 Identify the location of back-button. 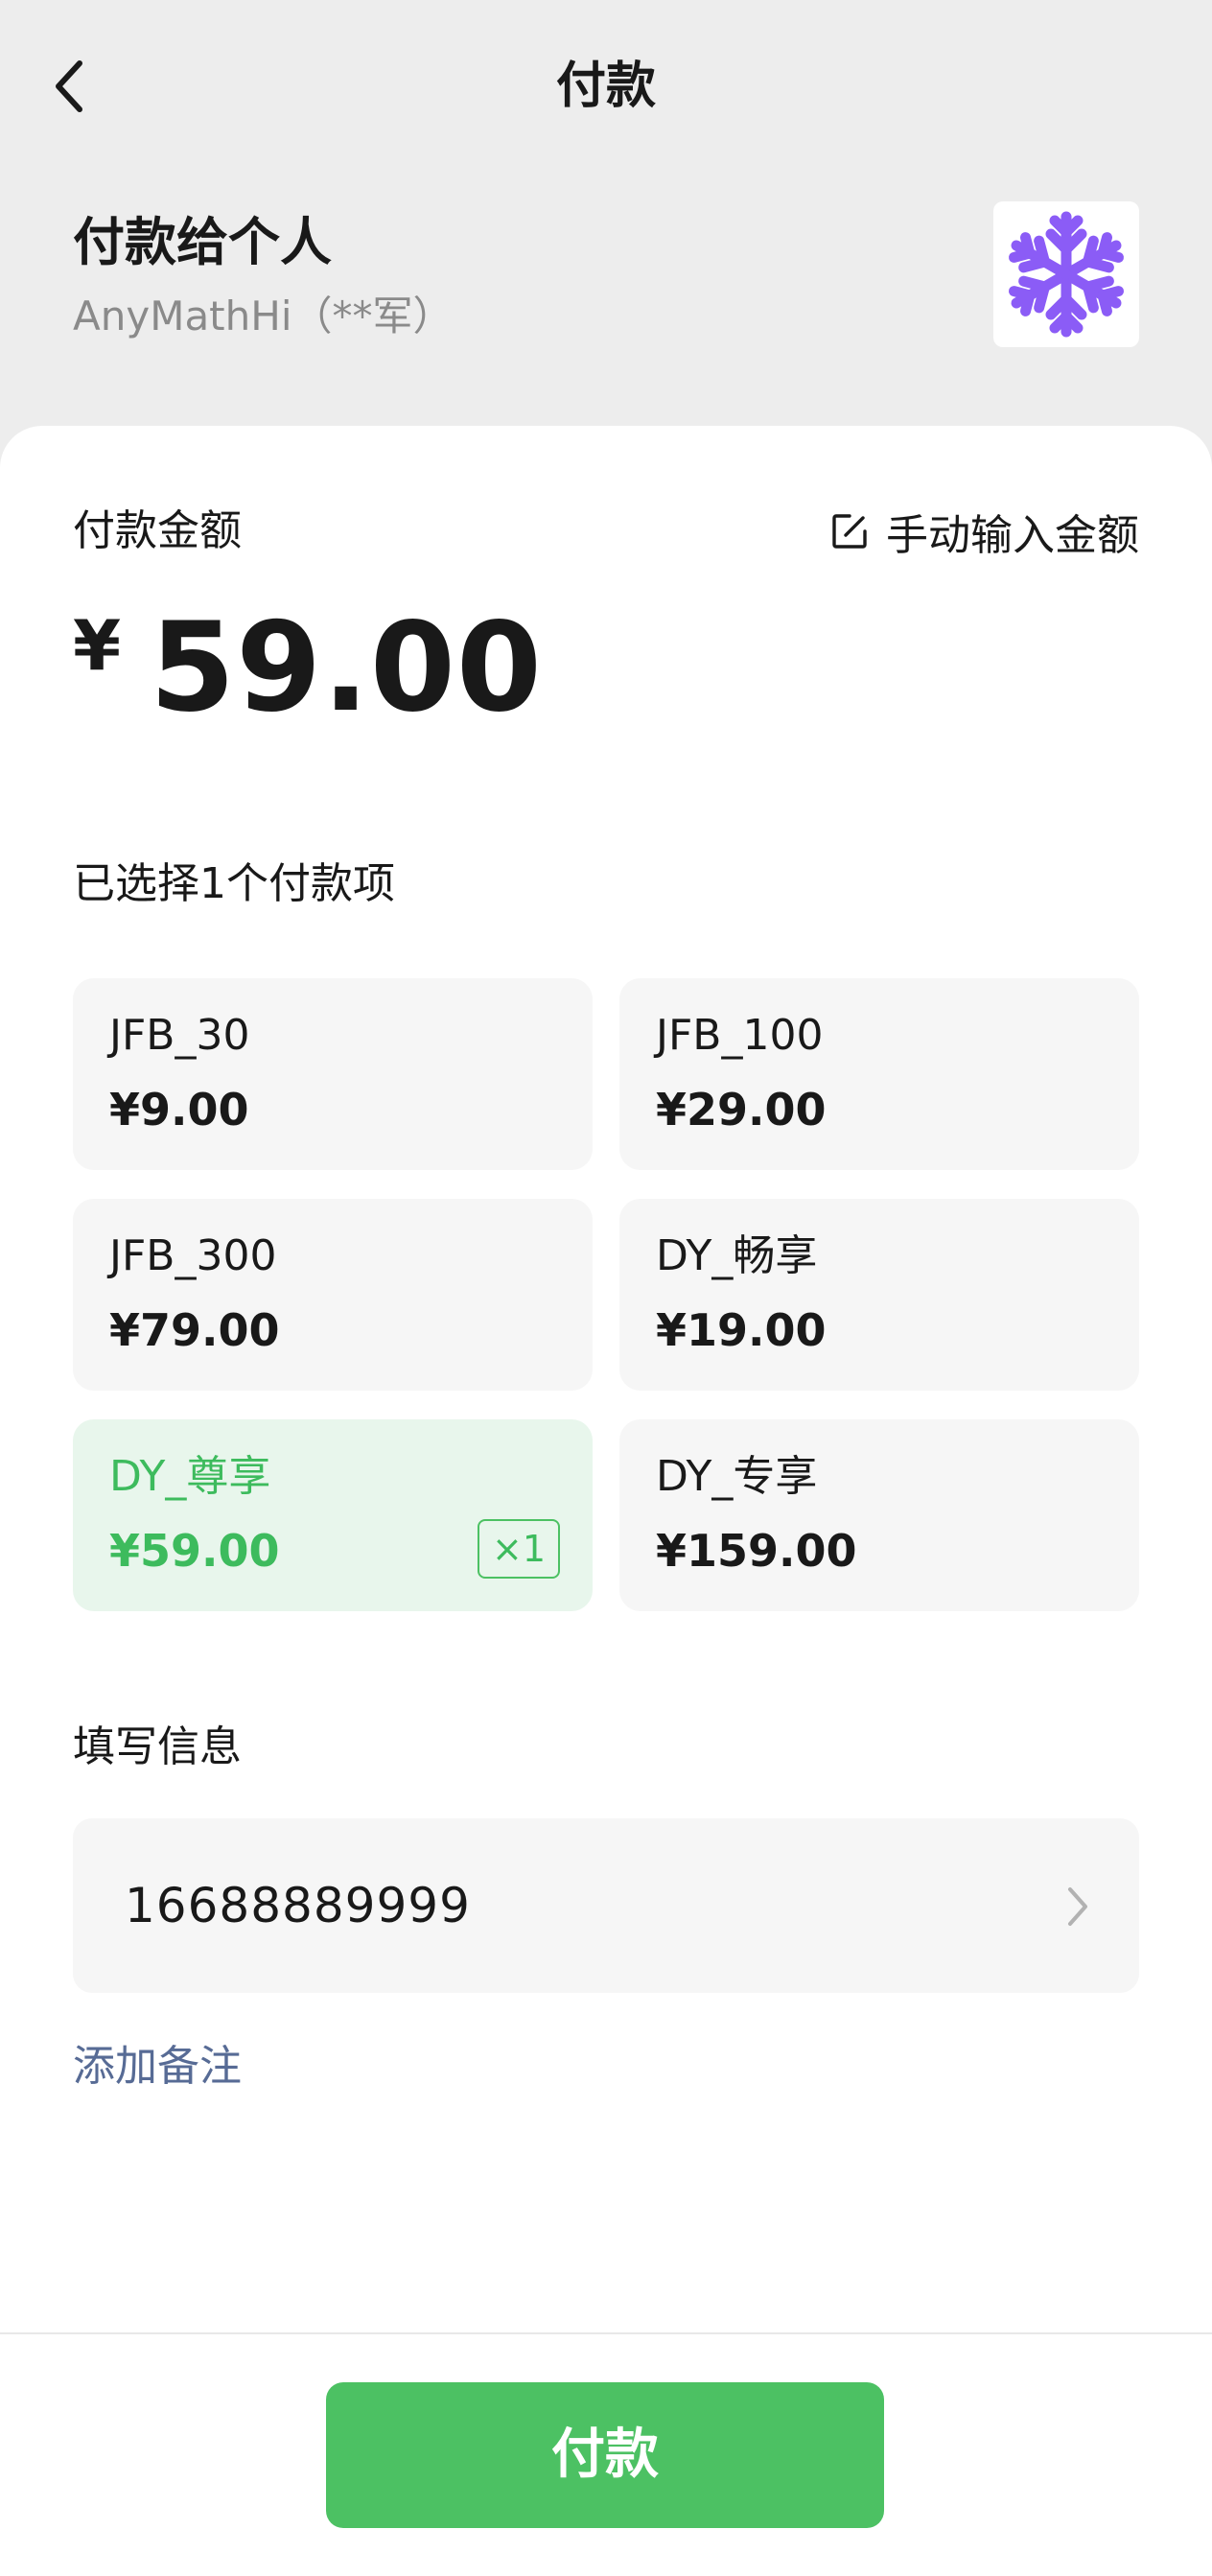
(69, 86).